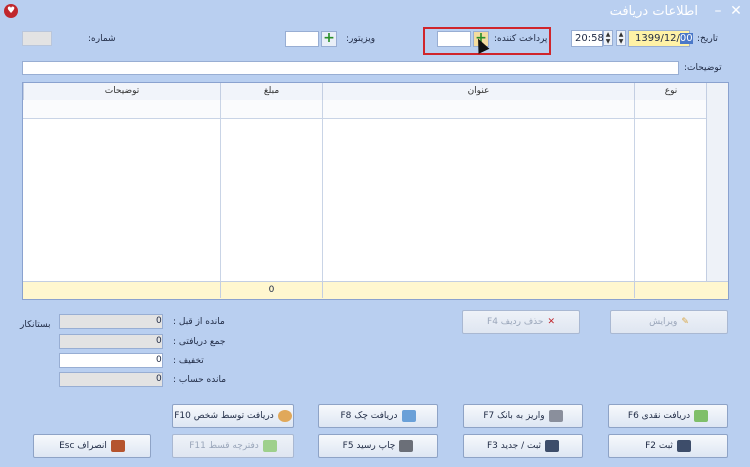  What do you see at coordinates (102, 39) in the screenshot?
I see `number-label: شماره:` at bounding box center [102, 39].